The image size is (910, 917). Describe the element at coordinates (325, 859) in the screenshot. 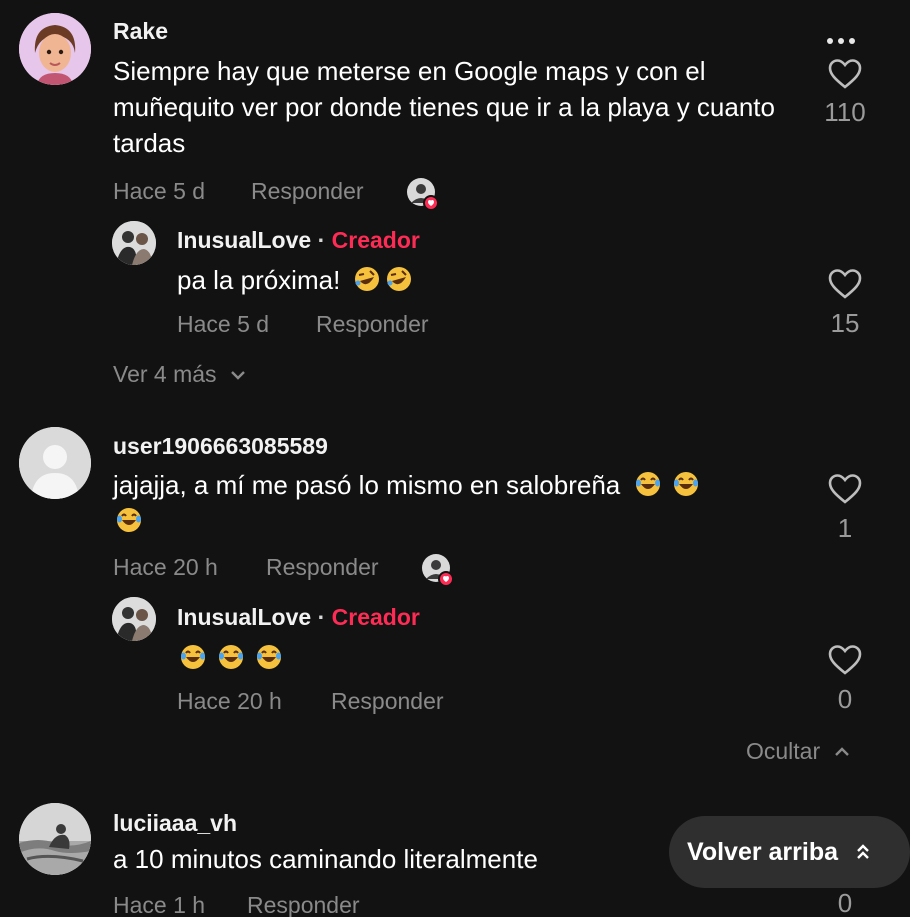

I see `comment-text: a 10 minutos caminando literalmente` at that location.